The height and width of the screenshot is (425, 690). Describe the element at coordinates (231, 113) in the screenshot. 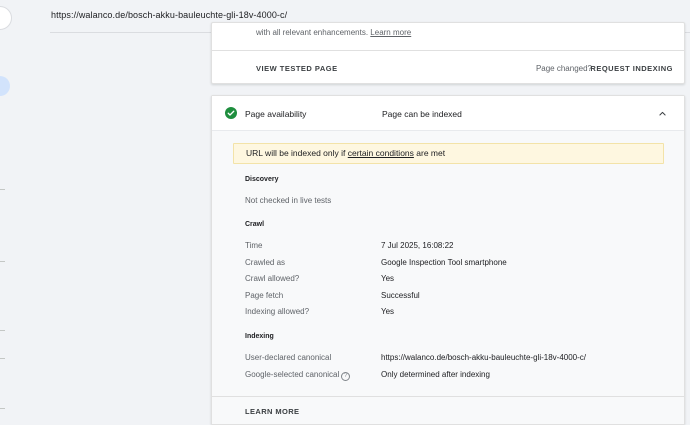

I see `check-circle-icon` at that location.